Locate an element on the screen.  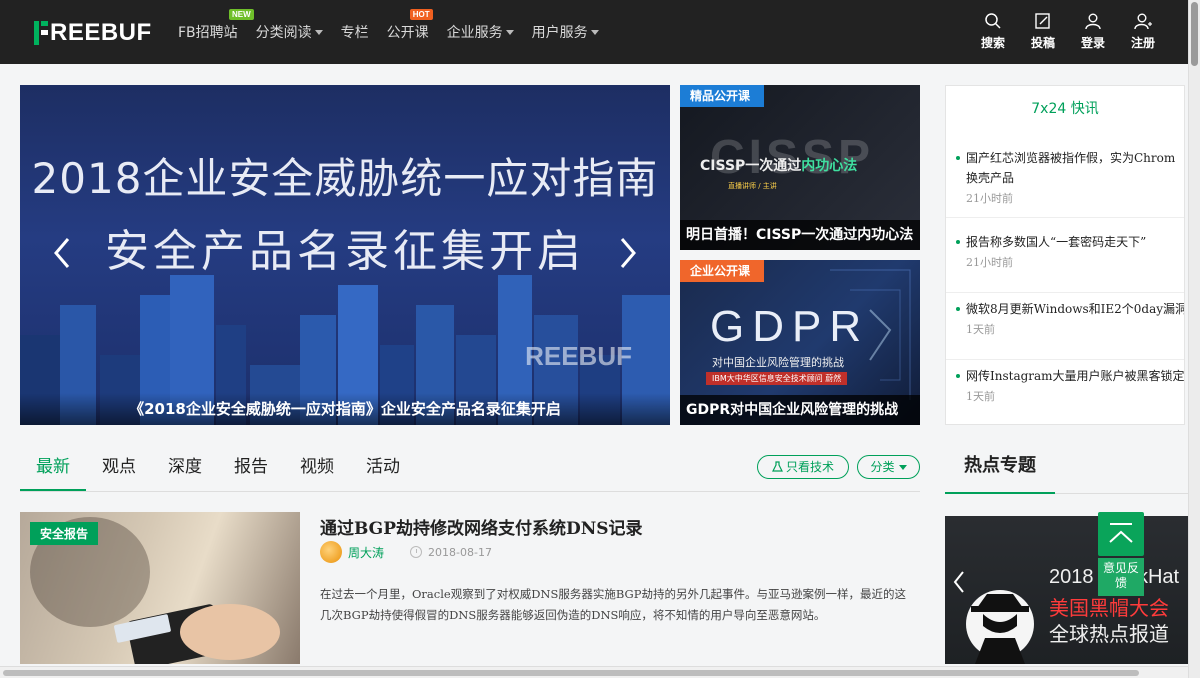
nav-column: 专栏 is located at coordinates (355, 32).